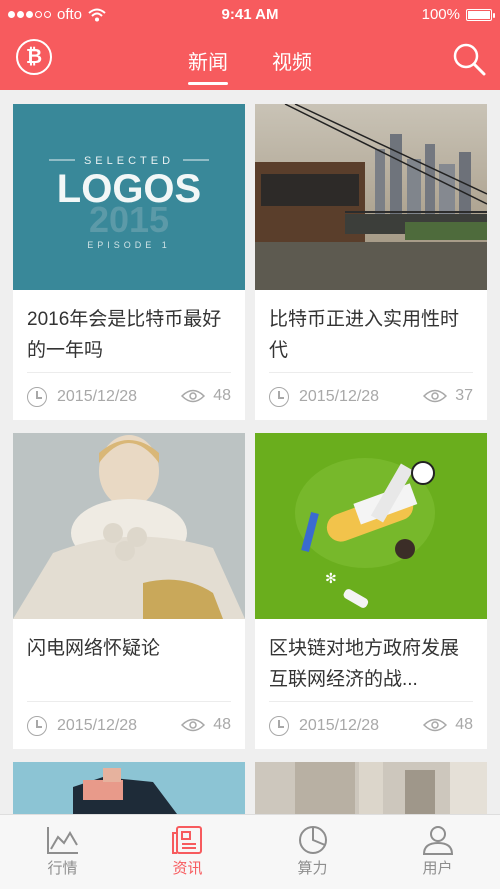  I want to click on tab-user-label: 用户, so click(437, 868).